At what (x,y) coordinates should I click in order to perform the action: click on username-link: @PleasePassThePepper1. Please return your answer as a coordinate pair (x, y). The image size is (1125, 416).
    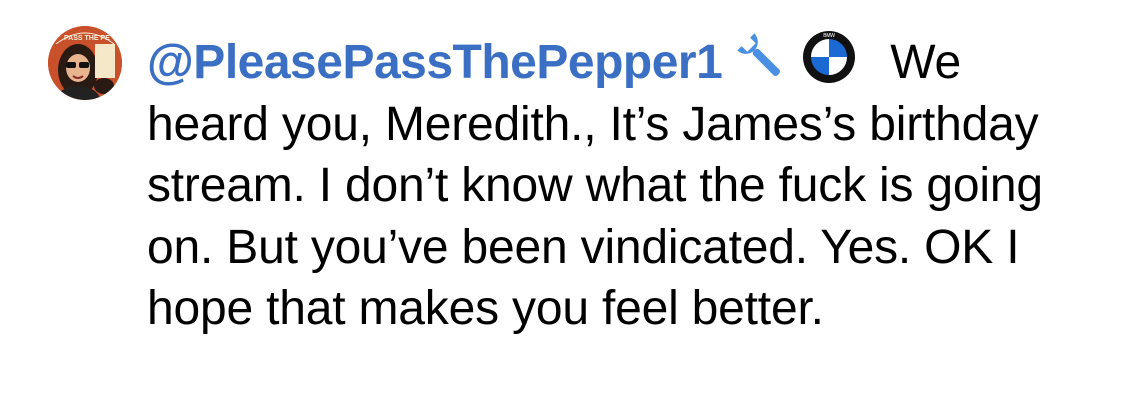
    Looking at the image, I should click on (435, 62).